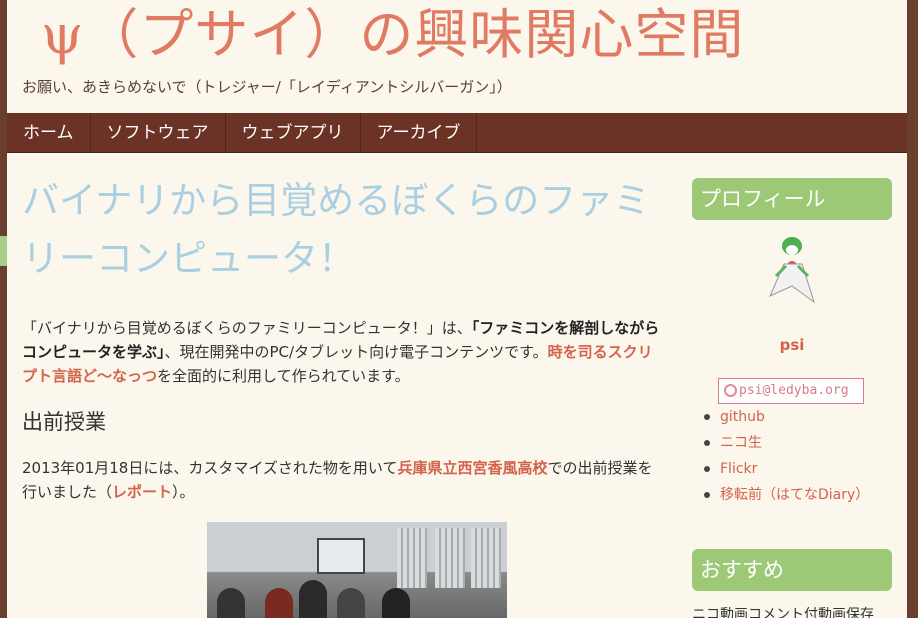 The height and width of the screenshot is (618, 918). What do you see at coordinates (3, 251) in the screenshot?
I see `left-edge-tab` at bounding box center [3, 251].